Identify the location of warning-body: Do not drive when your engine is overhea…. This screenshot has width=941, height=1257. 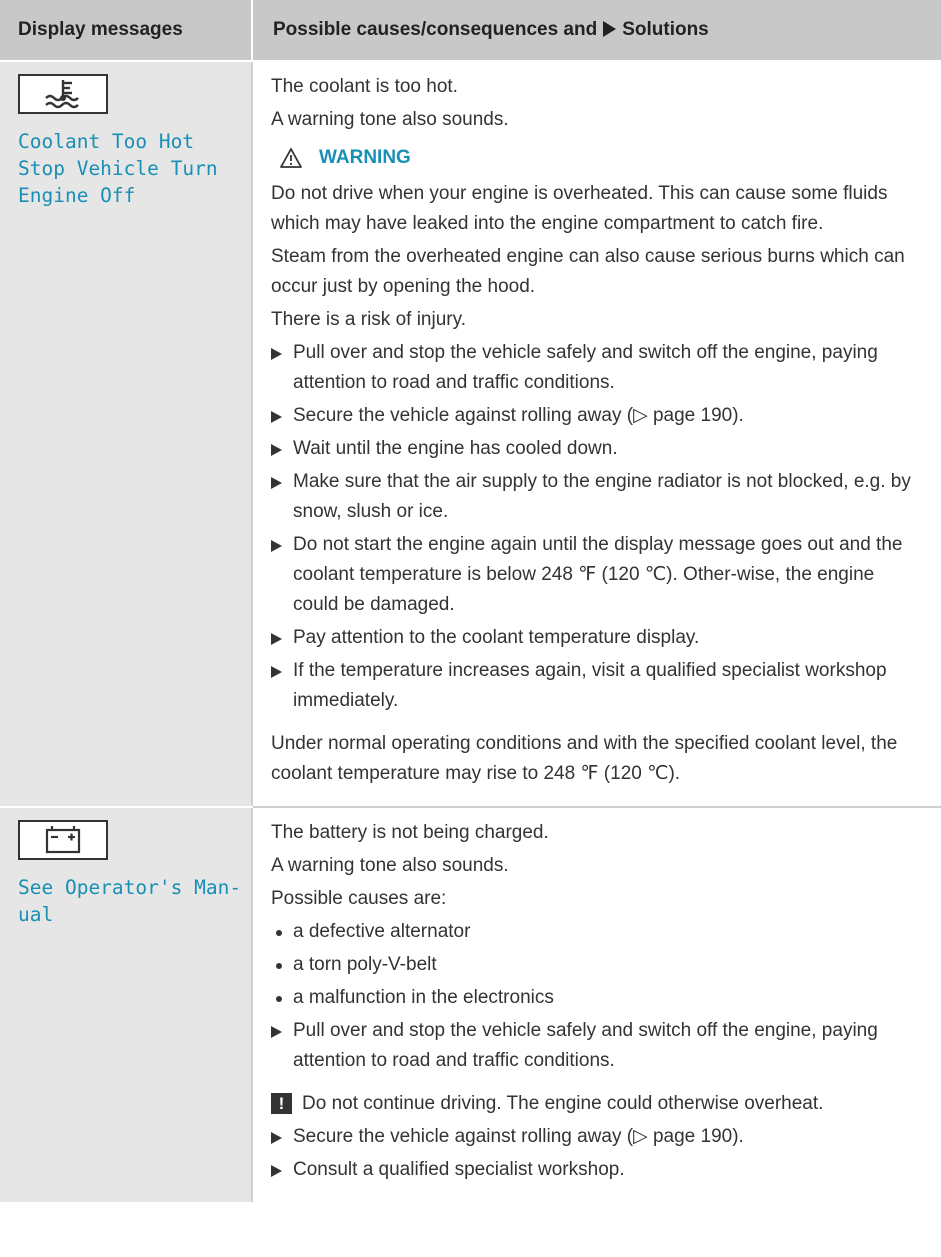
(597, 257).